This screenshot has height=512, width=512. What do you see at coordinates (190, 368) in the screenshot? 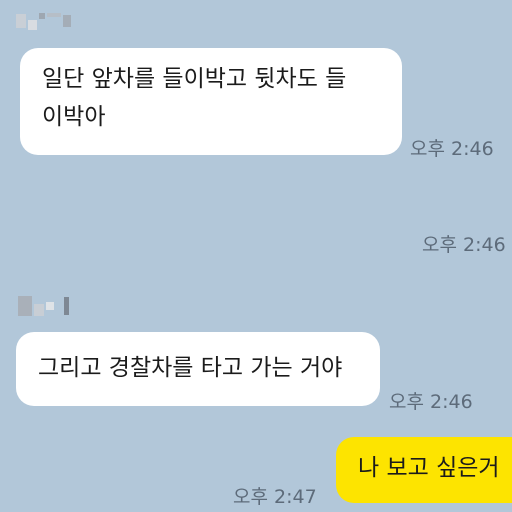
I see `message-text: 그리고 경찰차를 타고 가는 거야` at bounding box center [190, 368].